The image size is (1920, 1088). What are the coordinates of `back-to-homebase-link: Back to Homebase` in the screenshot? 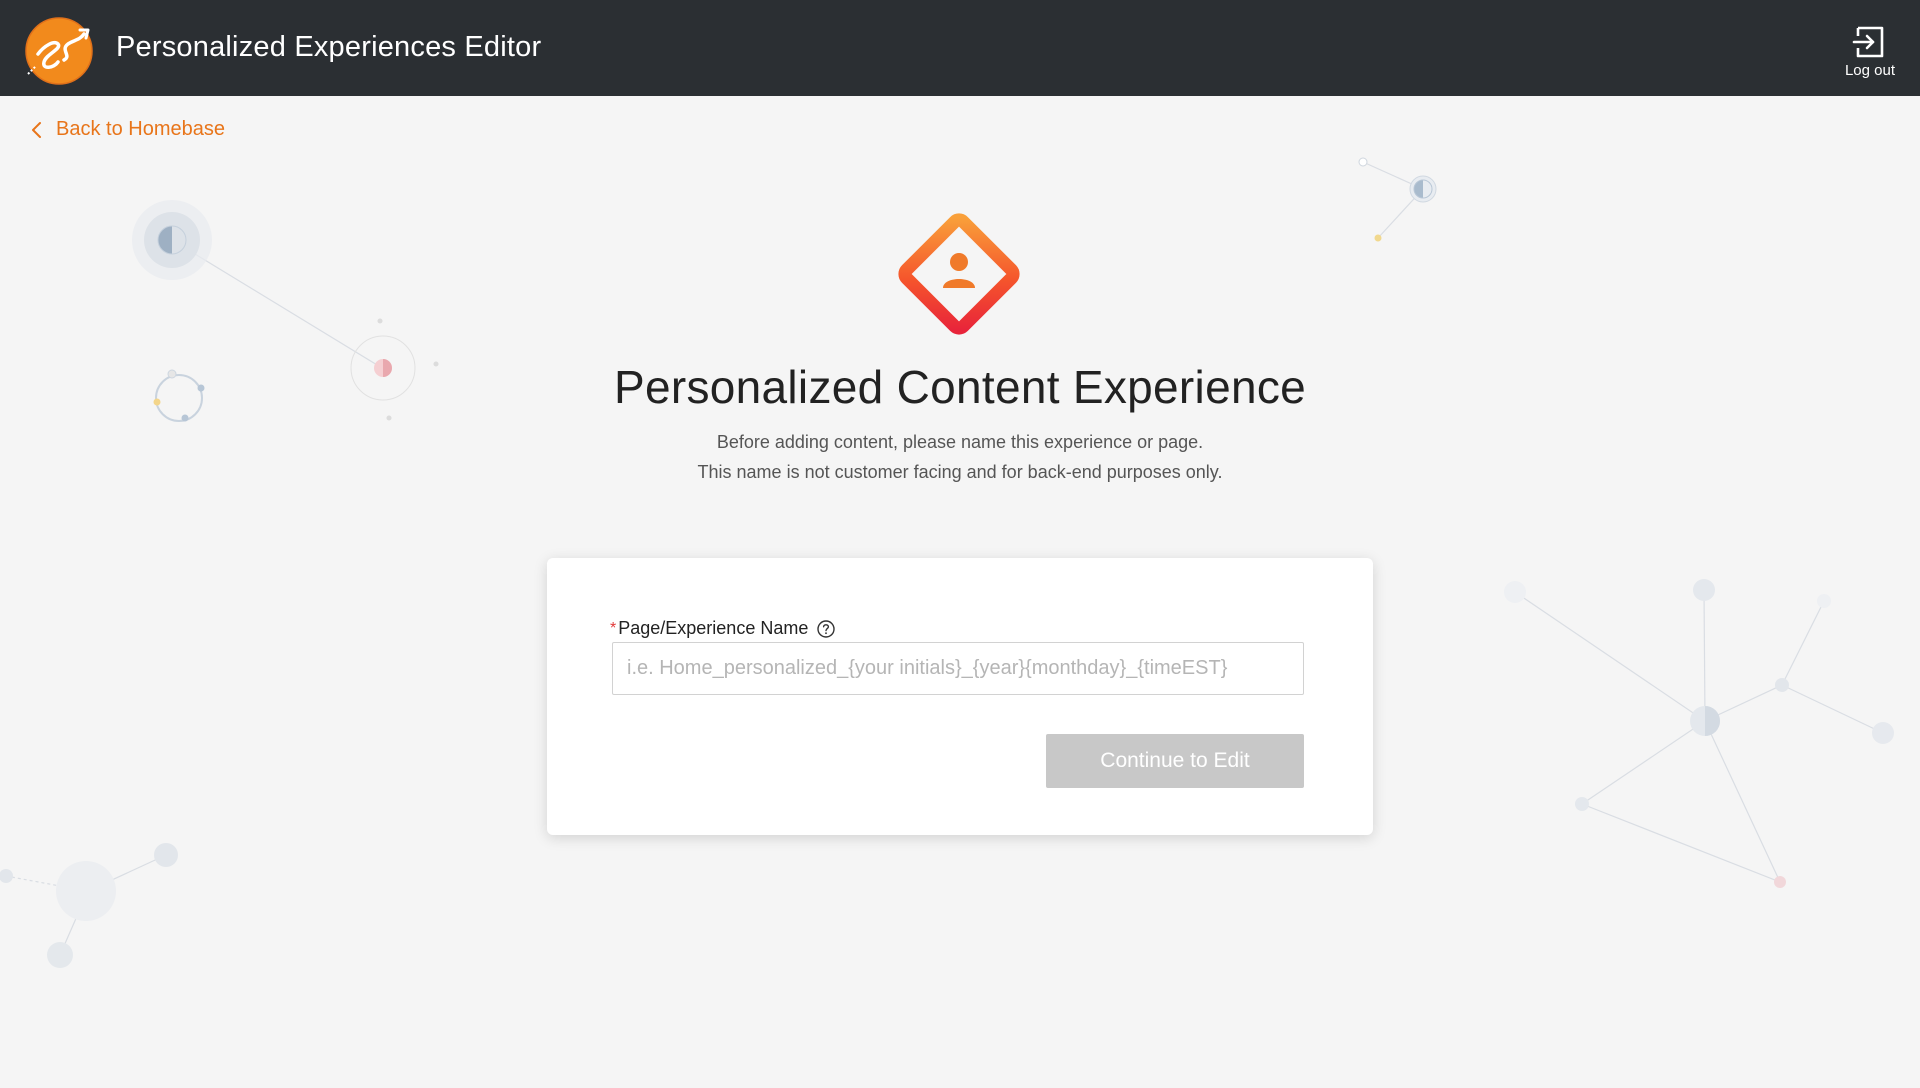 It's located at (127, 129).